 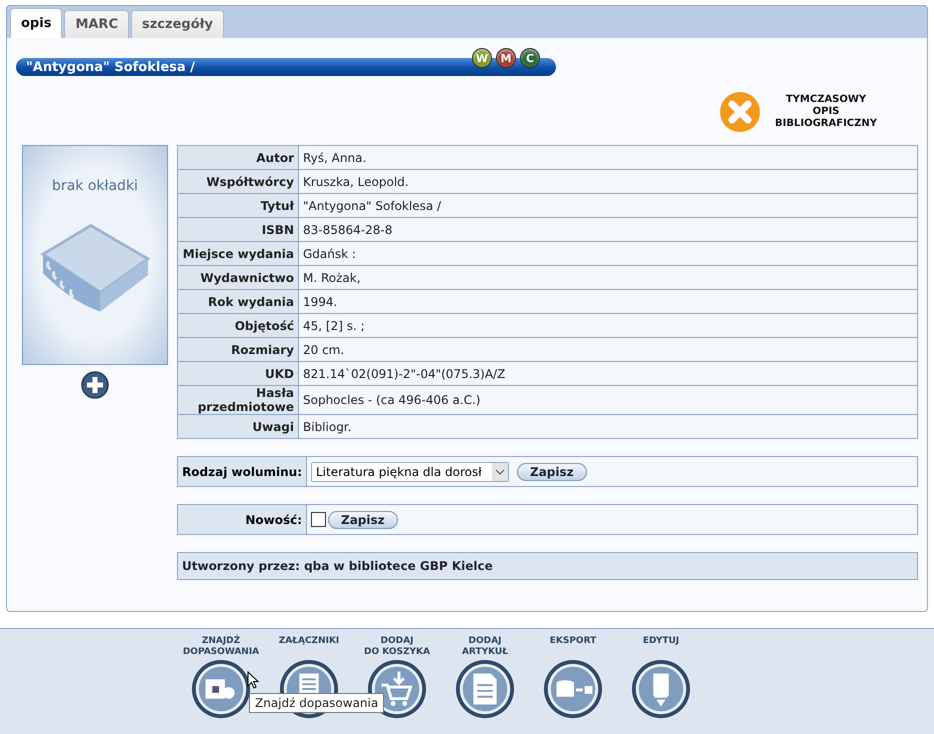 What do you see at coordinates (316, 703) in the screenshot?
I see `tooltip: Znajdź dopasowania` at bounding box center [316, 703].